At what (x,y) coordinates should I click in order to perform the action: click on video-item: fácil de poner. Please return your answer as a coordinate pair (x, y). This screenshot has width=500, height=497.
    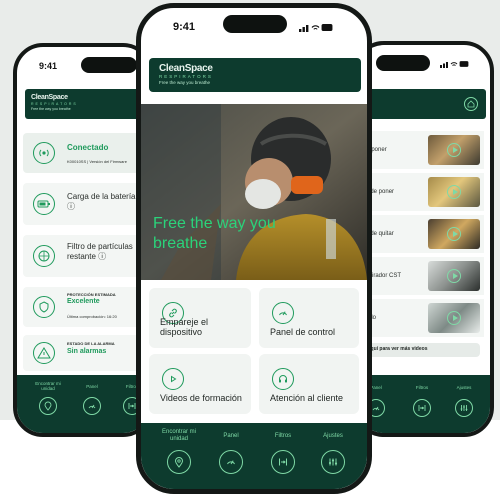
    Looking at the image, I should click on (421, 192).